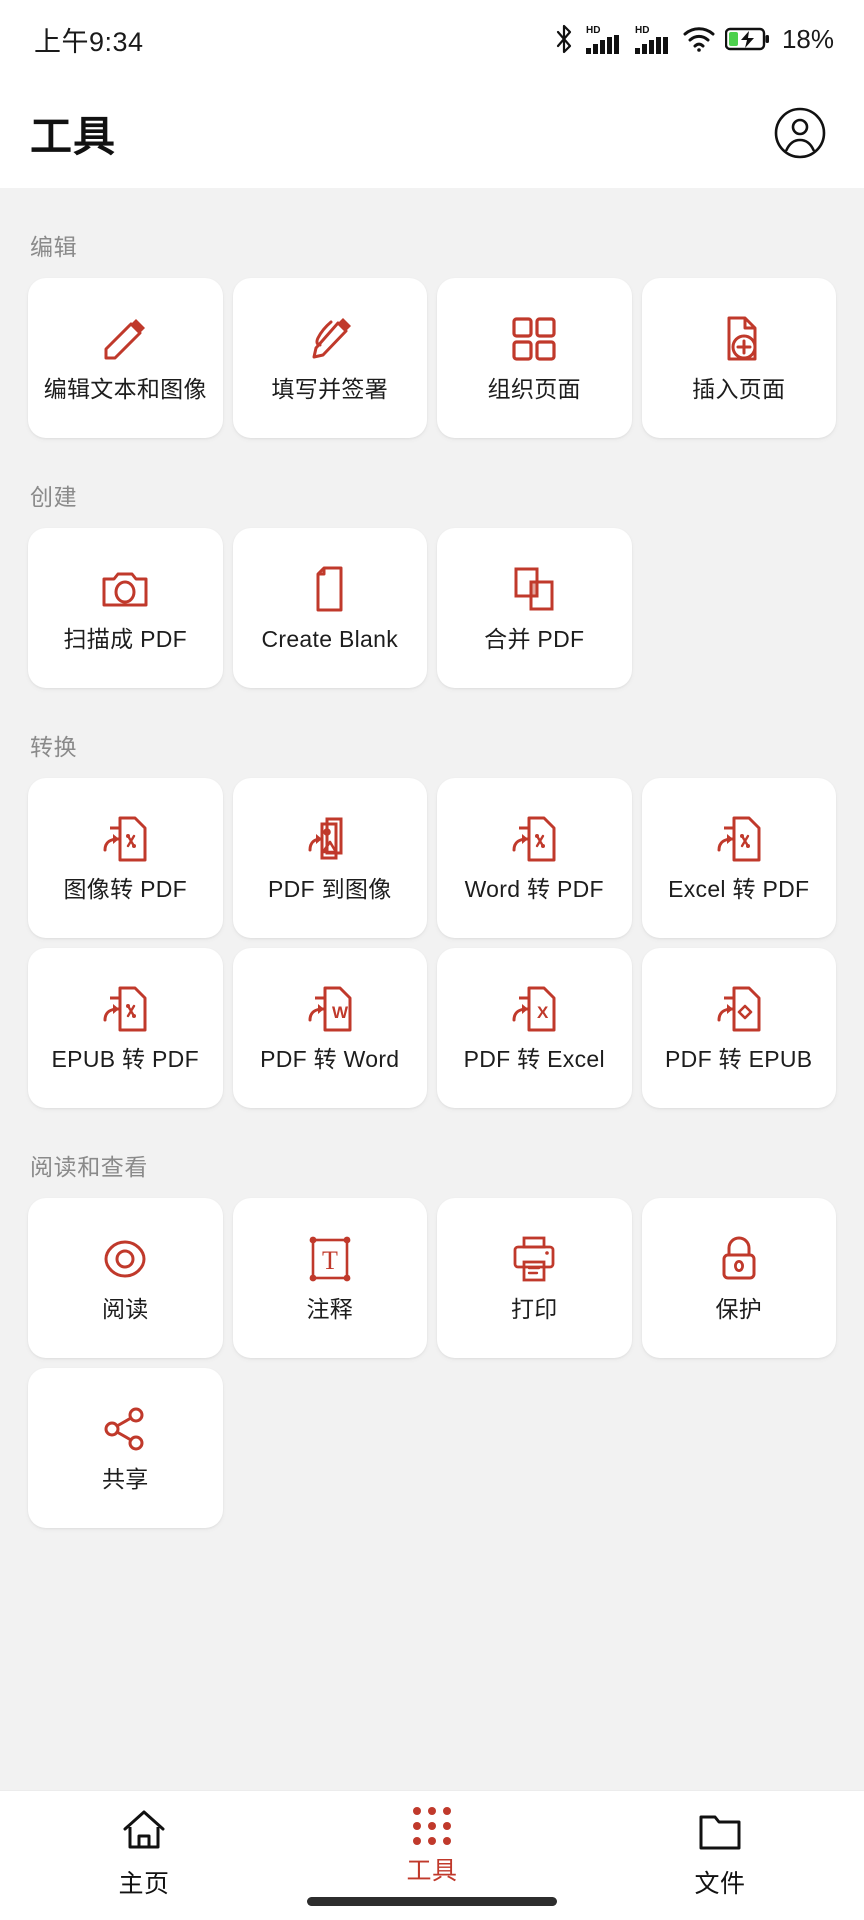 Image resolution: width=864 pixels, height=1920 pixels. Describe the element at coordinates (534, 1009) in the screenshot. I see `pdf-to-excel-icon: X` at that location.